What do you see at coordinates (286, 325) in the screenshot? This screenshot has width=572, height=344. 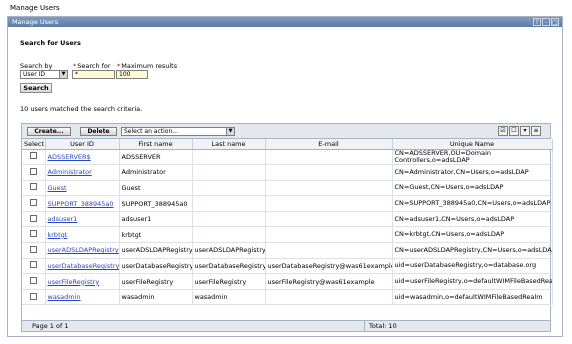 I see `table-footer: Page 1 of 1 Total: 10` at bounding box center [286, 325].